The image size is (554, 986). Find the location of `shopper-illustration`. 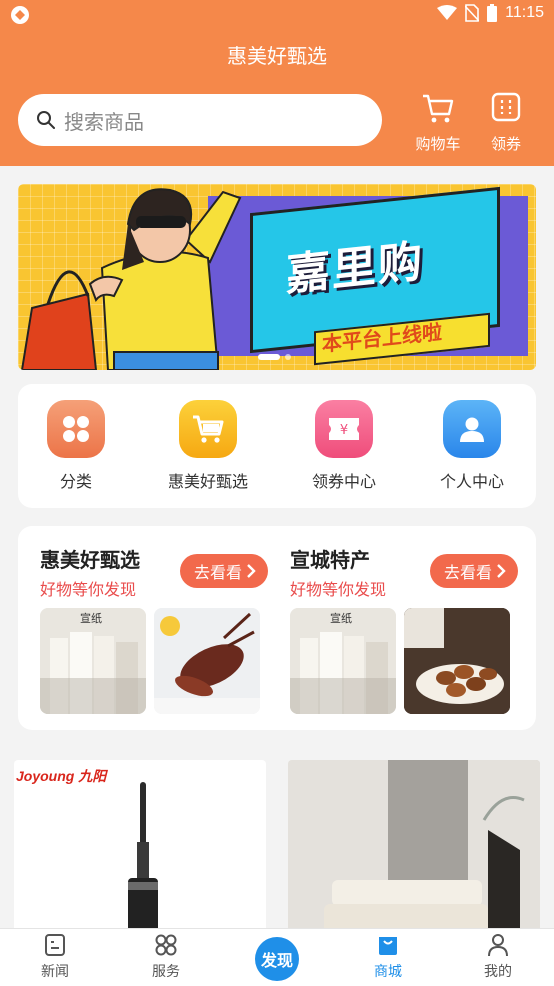

shopper-illustration is located at coordinates (131, 279).